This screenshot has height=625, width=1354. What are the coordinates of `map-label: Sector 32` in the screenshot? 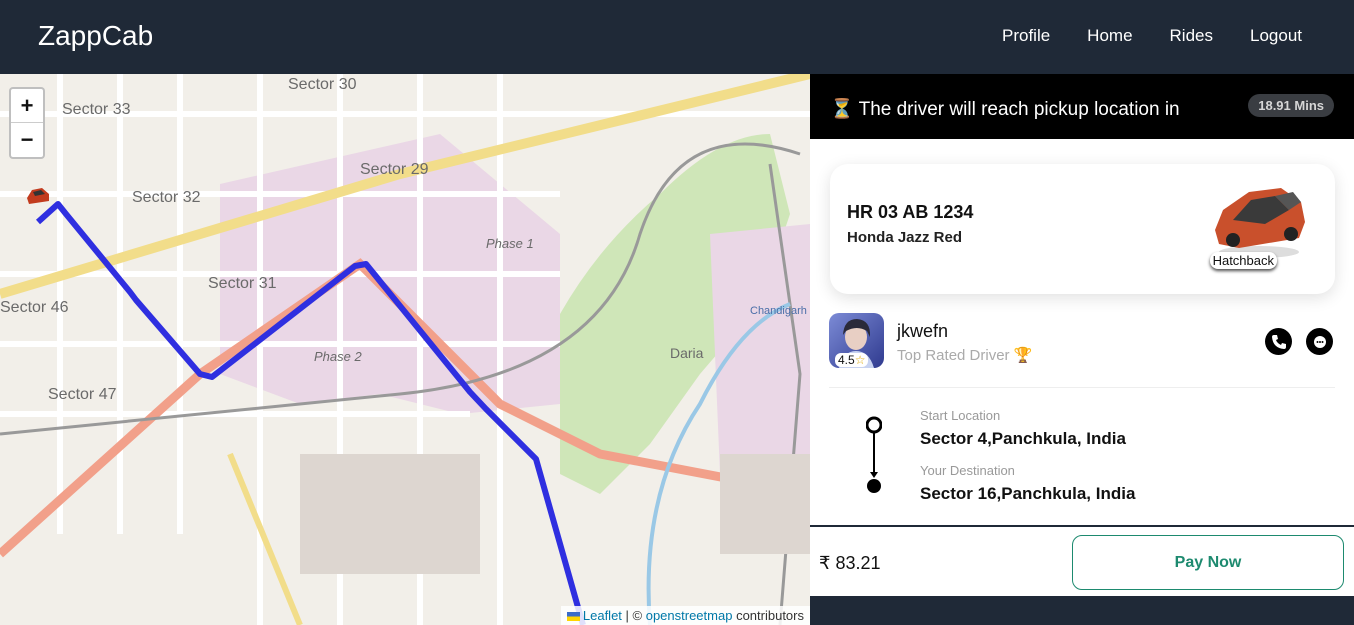 It's located at (166, 197).